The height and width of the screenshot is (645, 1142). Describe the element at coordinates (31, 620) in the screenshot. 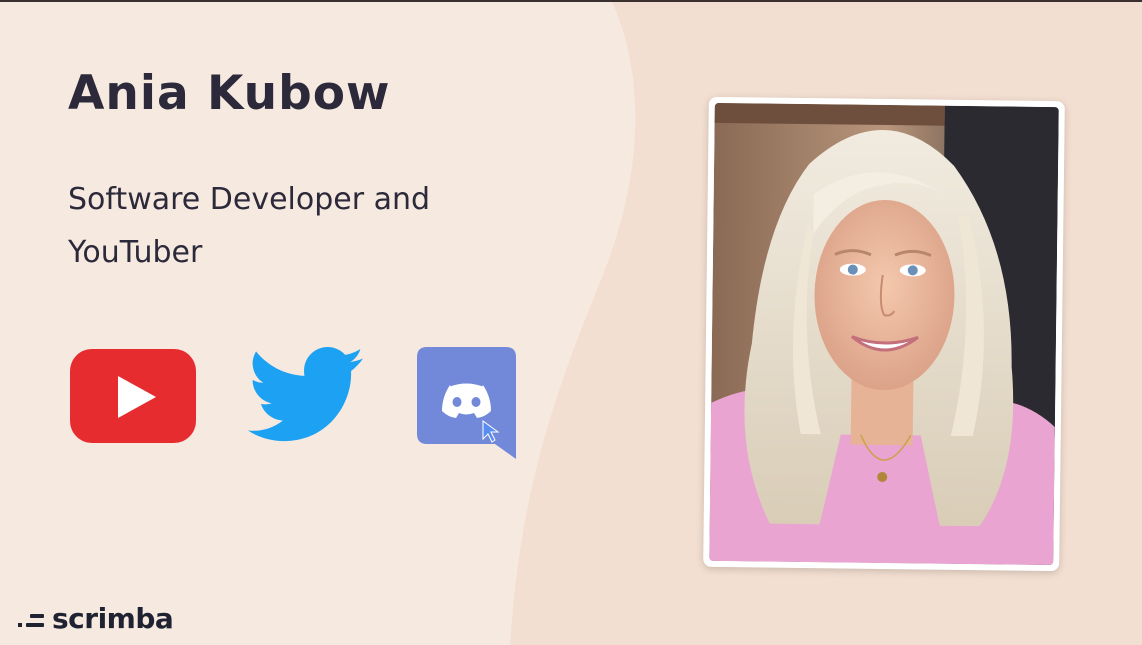

I see `scrimba-logo-icon` at that location.